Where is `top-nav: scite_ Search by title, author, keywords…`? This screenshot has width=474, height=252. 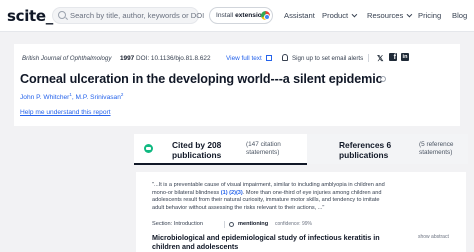 top-nav: scite_ Search by title, author, keywords… is located at coordinates (237, 16).